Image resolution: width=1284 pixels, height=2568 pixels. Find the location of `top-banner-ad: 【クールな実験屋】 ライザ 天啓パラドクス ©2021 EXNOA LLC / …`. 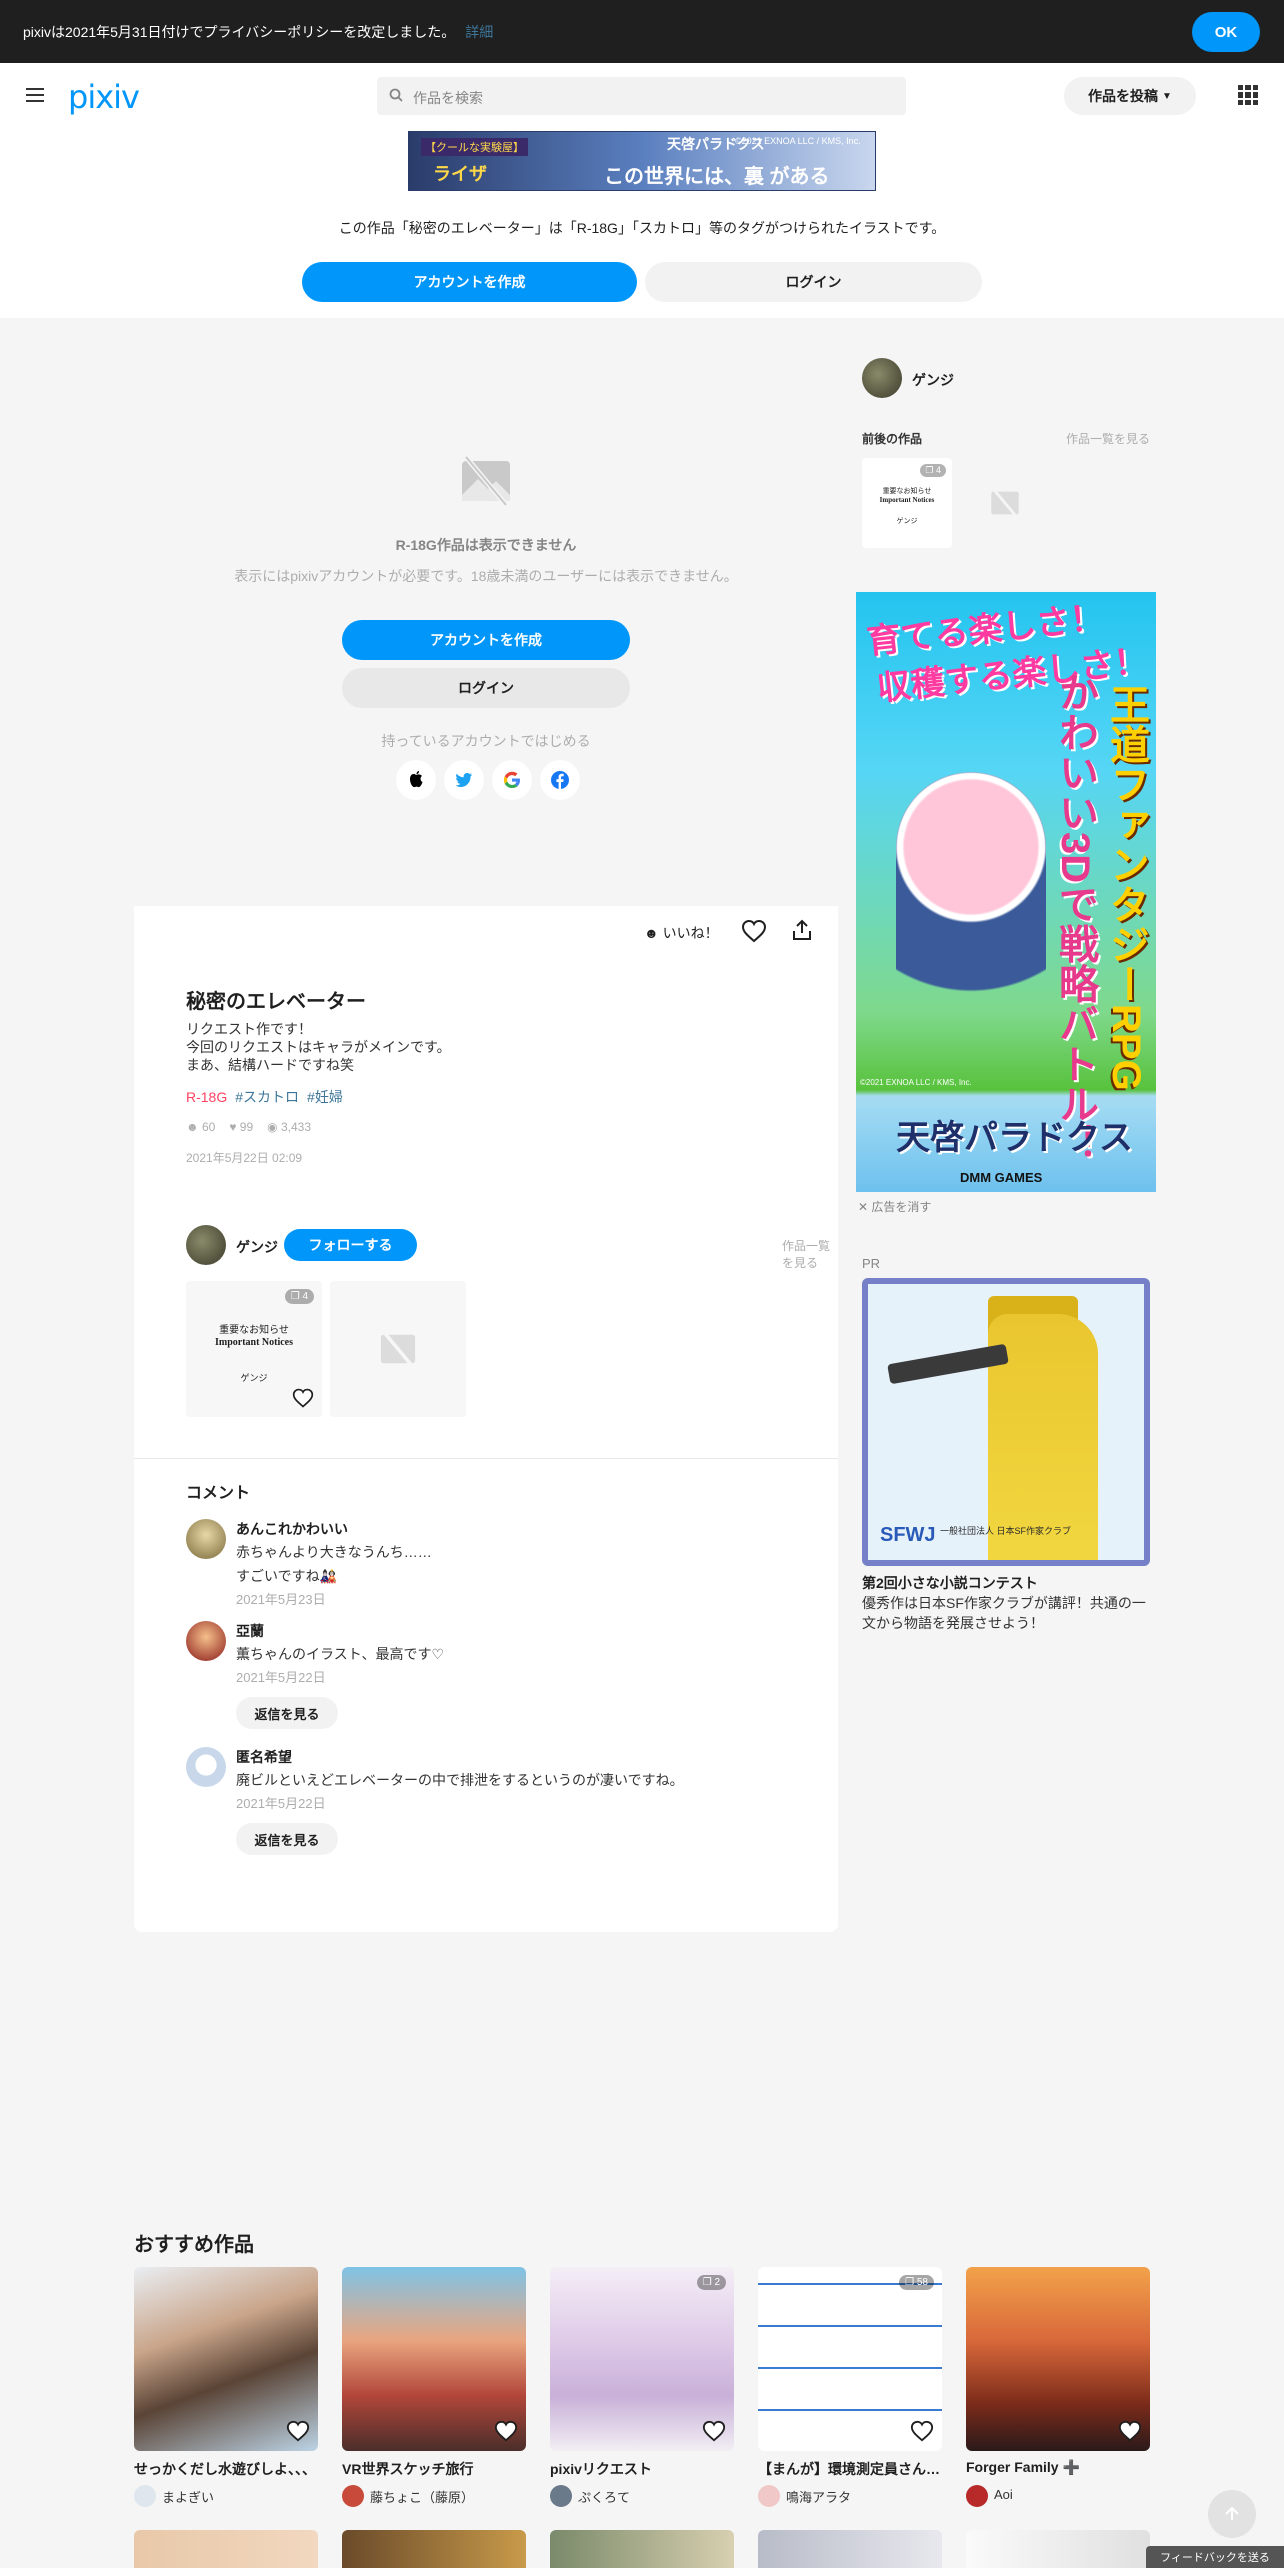

top-banner-ad: 【クールな実験屋】 ライザ 天啓パラドクス ©2021 EXNOA LLC / … is located at coordinates (642, 161).